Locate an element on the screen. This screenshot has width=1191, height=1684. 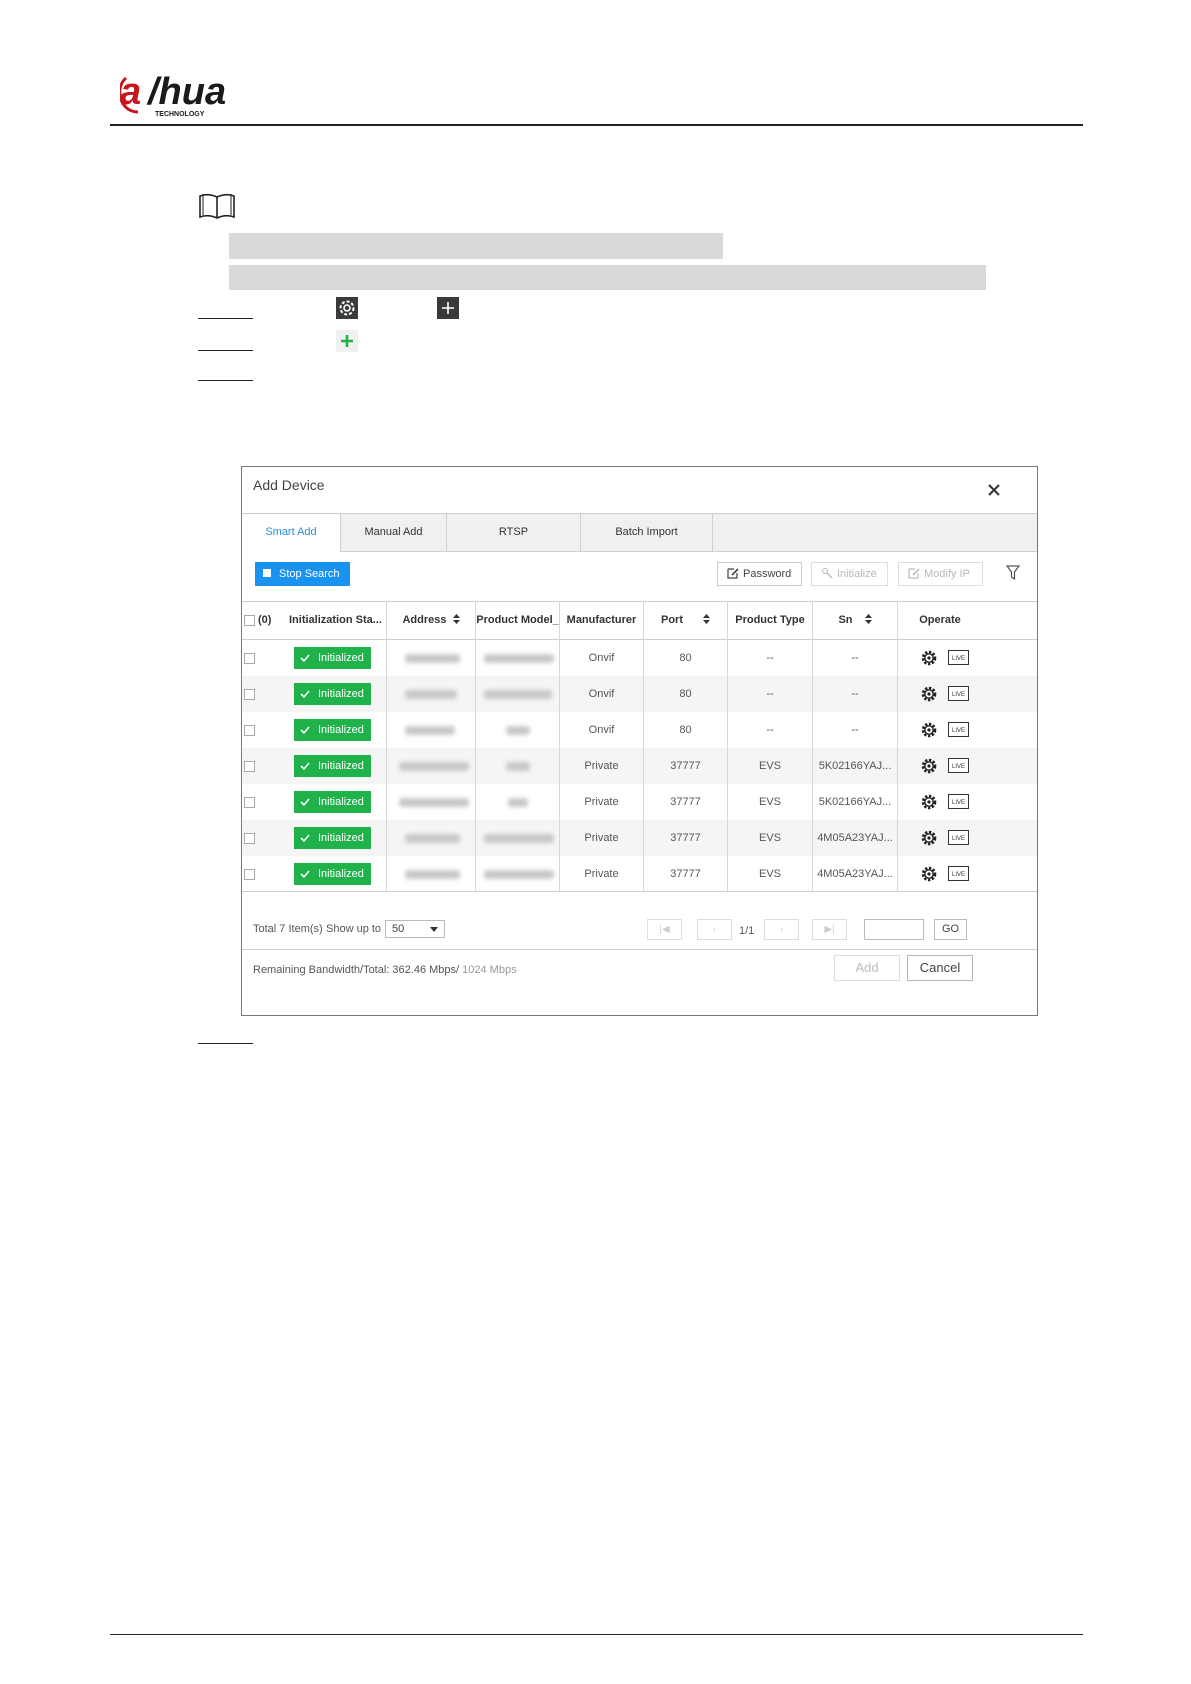
initialize-button: Initialize is located at coordinates (849, 574).